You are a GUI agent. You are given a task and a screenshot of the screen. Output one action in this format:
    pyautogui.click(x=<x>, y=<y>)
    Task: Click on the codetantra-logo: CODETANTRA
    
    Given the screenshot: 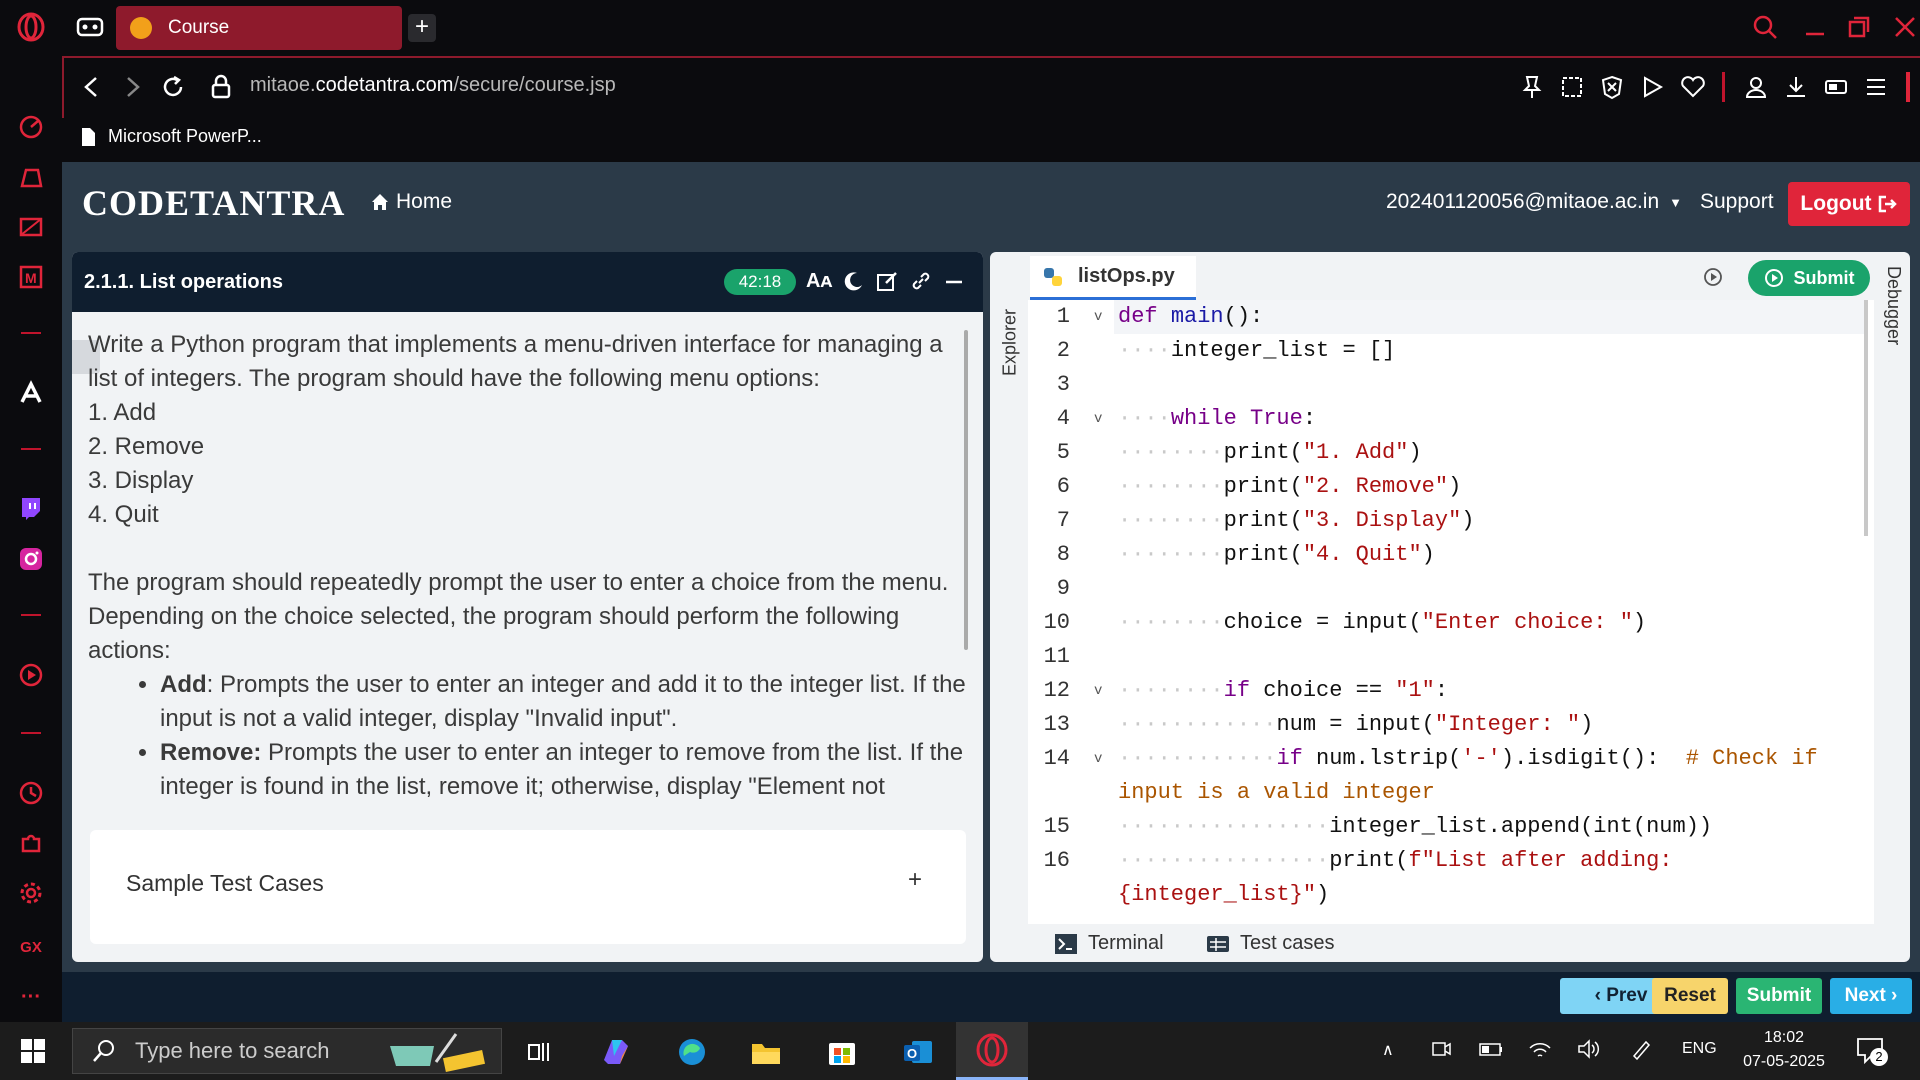 What is the action you would take?
    pyautogui.click(x=213, y=203)
    